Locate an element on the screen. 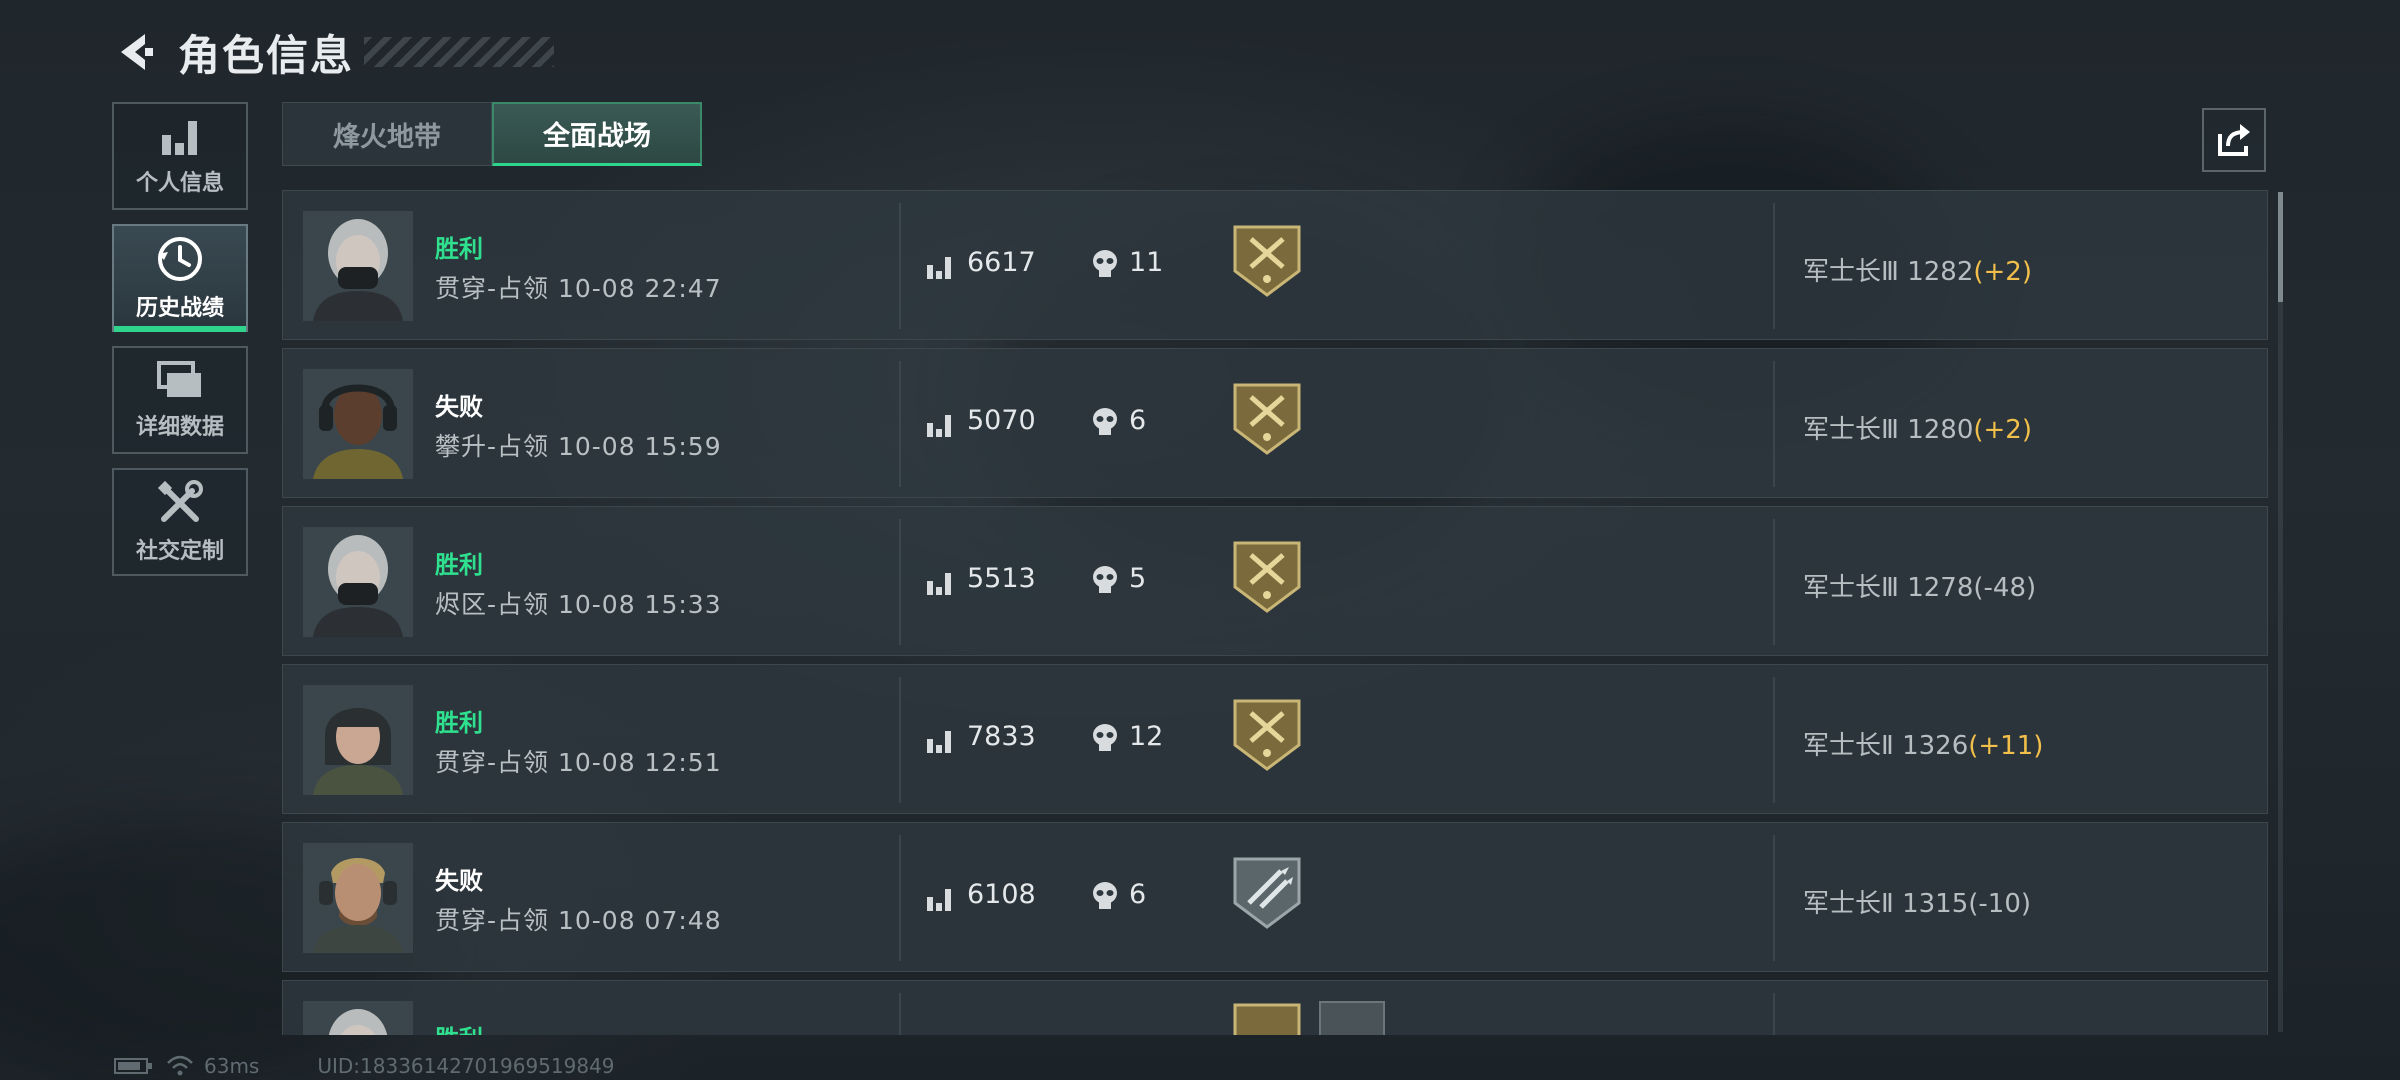 The height and width of the screenshot is (1080, 2400). page-title: 角色信息 is located at coordinates (266, 55).